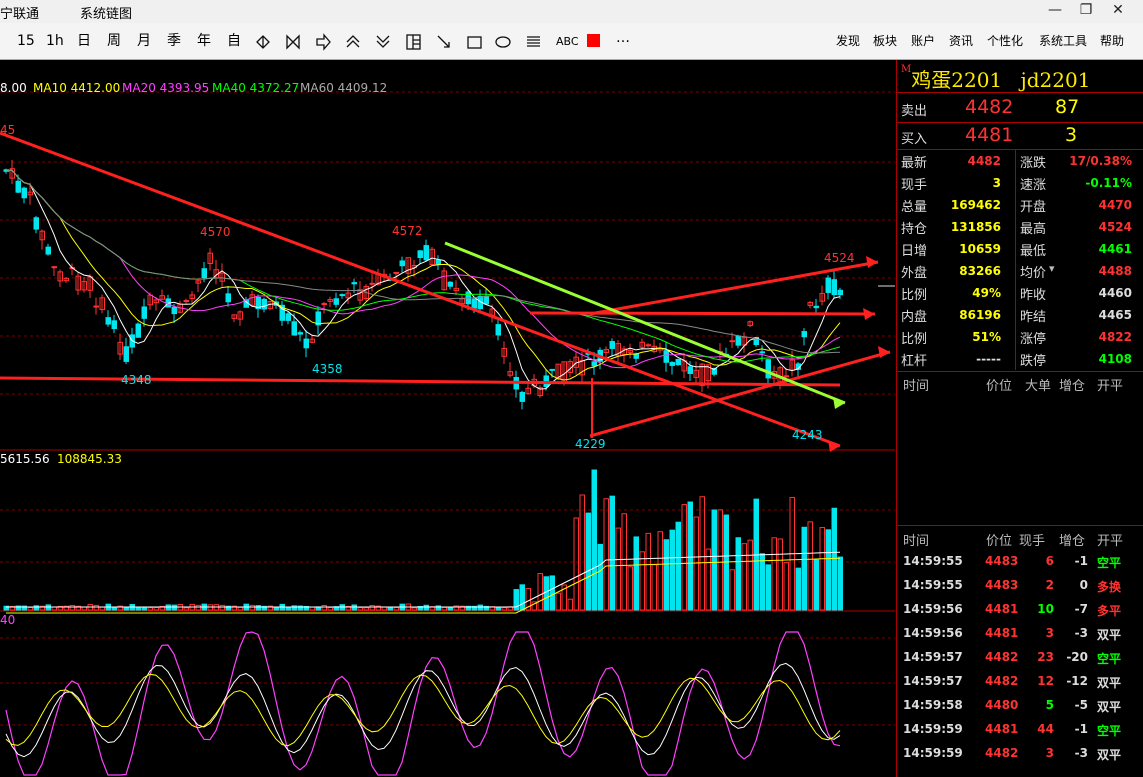 The height and width of the screenshot is (777, 1143). I want to click on arrow-right-icon, so click(323, 42).